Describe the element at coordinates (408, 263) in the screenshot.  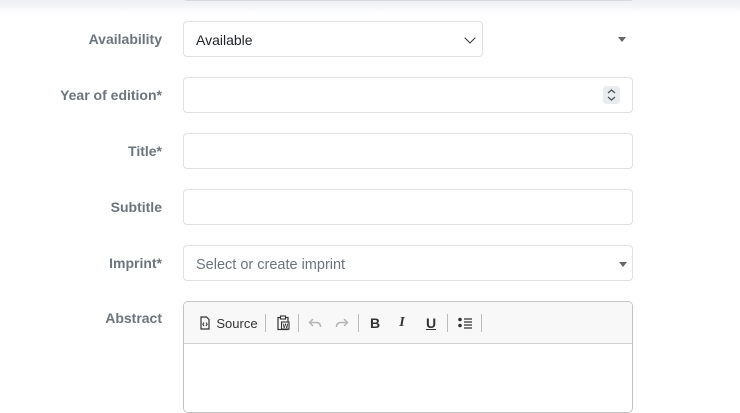
I see `imprint-select: Select or create imprint` at that location.